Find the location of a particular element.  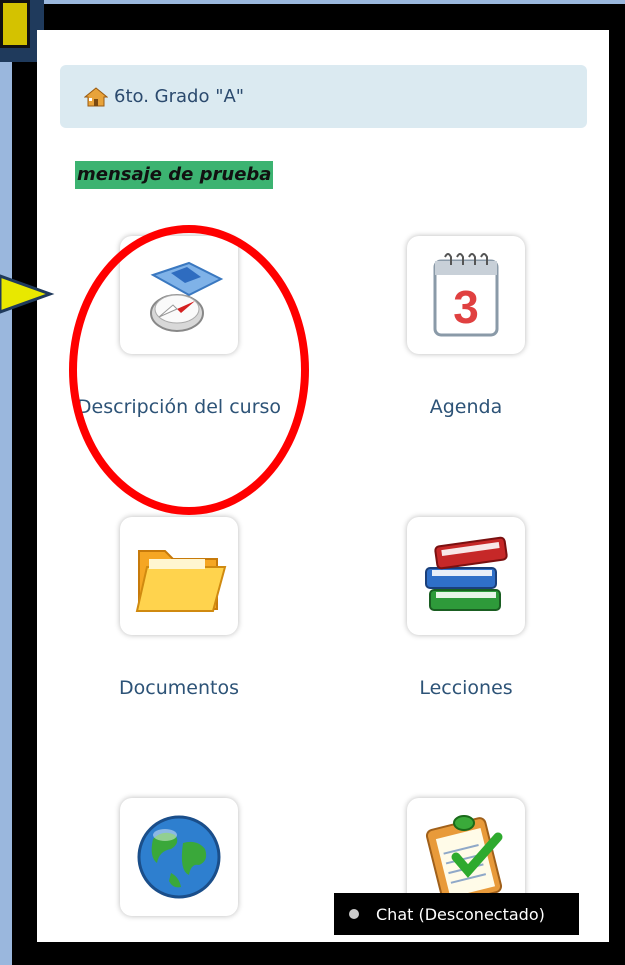

highlight-ellipse is located at coordinates (189, 370).